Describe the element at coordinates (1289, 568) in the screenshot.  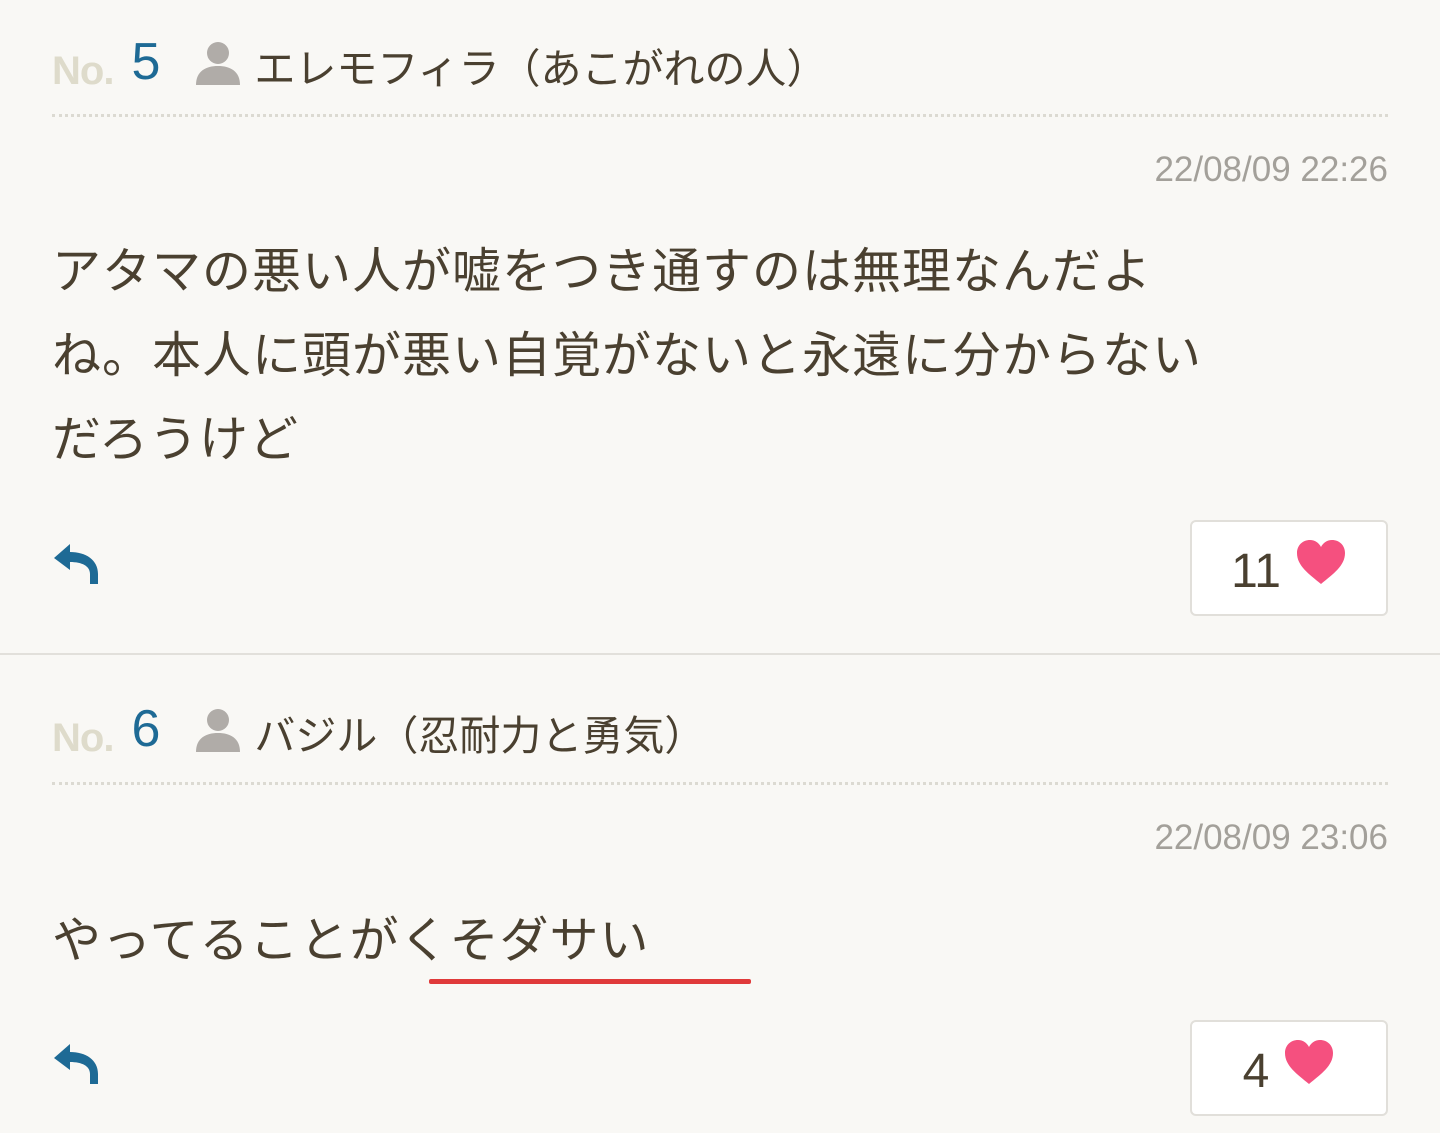
I see `like-button: 11` at that location.